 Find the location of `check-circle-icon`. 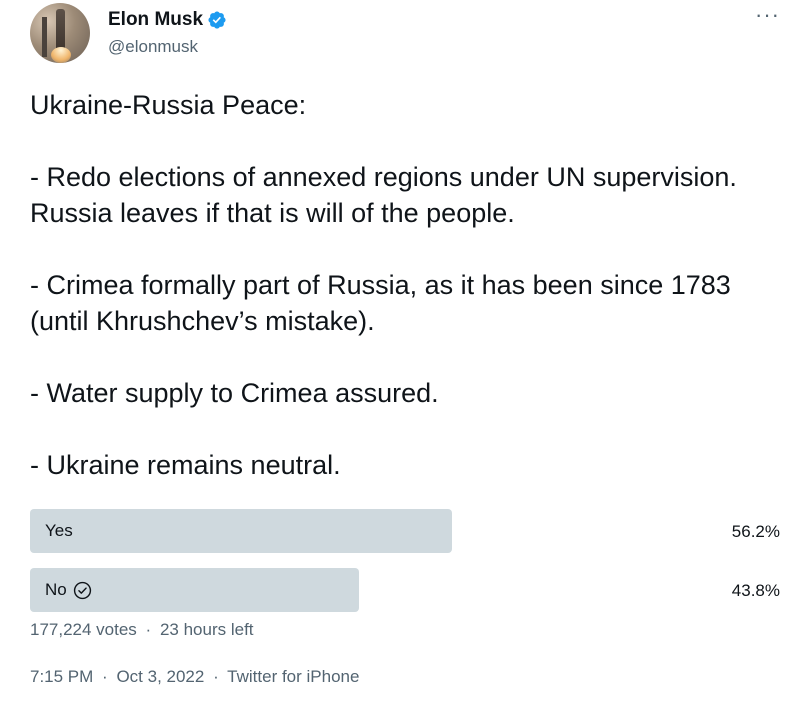

check-circle-icon is located at coordinates (82, 590).